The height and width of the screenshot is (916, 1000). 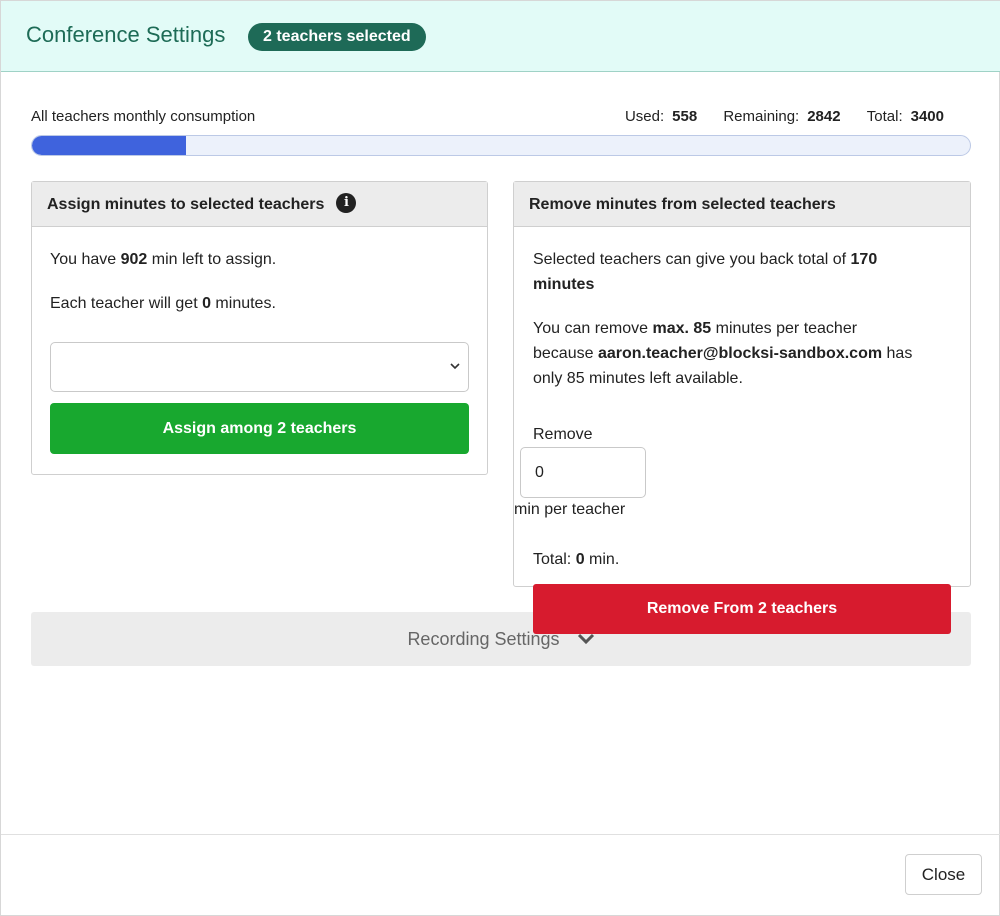 What do you see at coordinates (554, 559) in the screenshot?
I see `remove-total-prefix: Total:` at bounding box center [554, 559].